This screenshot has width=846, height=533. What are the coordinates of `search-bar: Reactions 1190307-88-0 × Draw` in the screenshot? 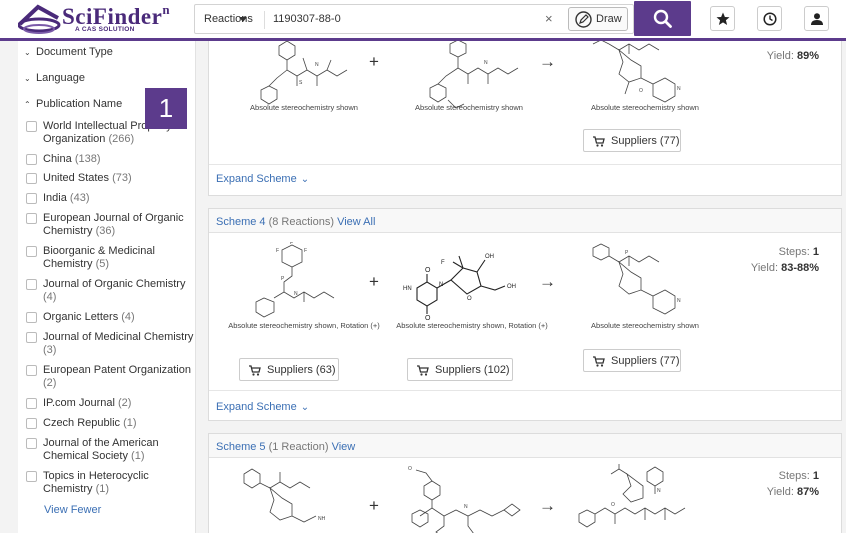 It's located at (414, 19).